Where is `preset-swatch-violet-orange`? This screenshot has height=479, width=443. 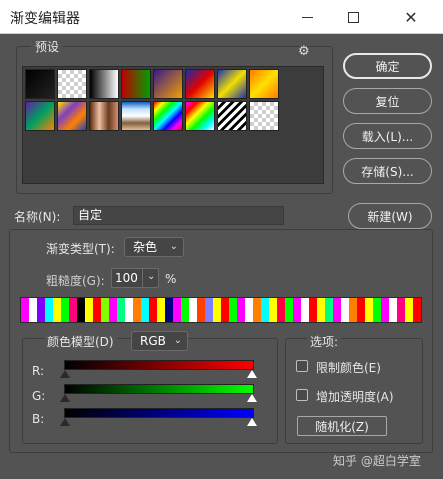
preset-swatch-violet-orange is located at coordinates (168, 84).